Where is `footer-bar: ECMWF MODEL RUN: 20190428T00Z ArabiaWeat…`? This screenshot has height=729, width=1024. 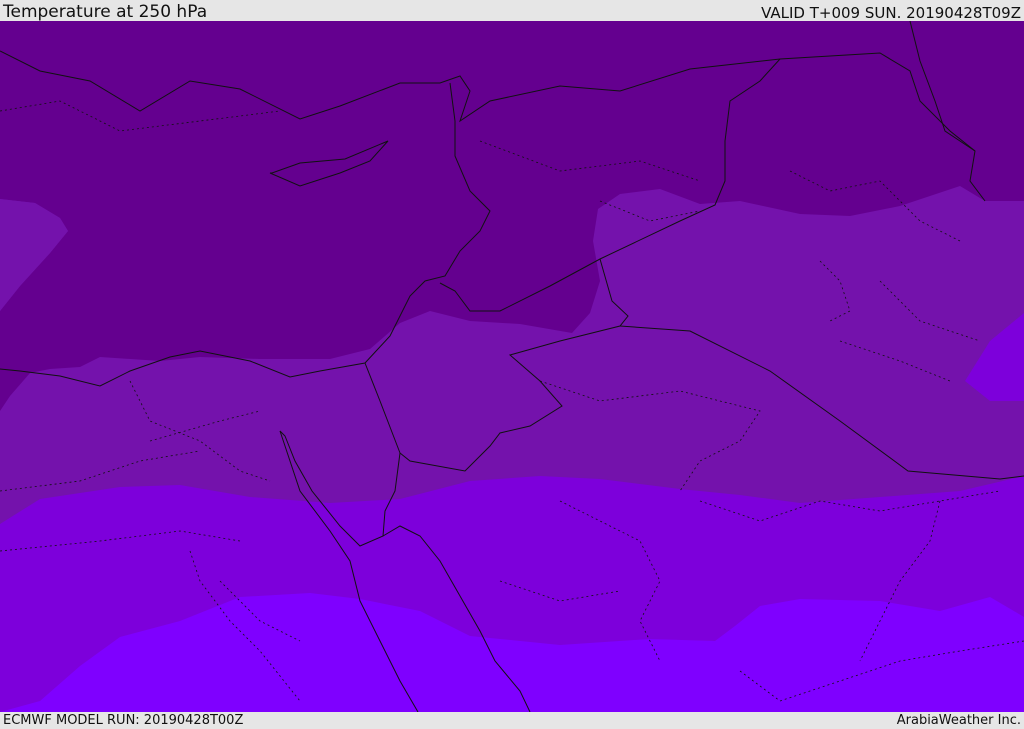
footer-bar: ECMWF MODEL RUN: 20190428T00Z ArabiaWeat… is located at coordinates (512, 720).